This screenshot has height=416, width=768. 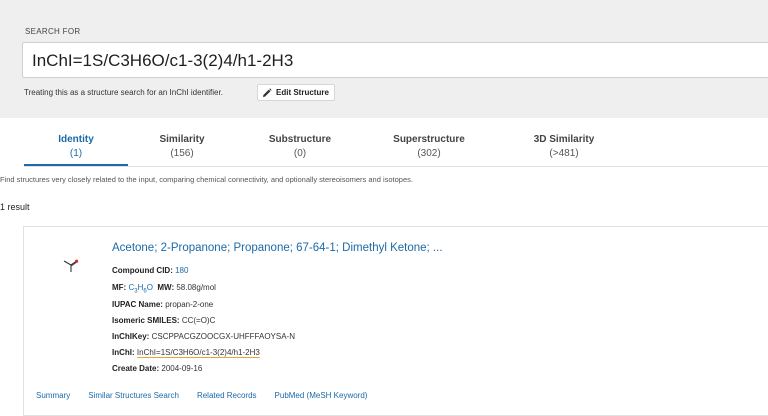 What do you see at coordinates (564, 153) in the screenshot?
I see `tab-3d-similarity-count: (>481)` at bounding box center [564, 153].